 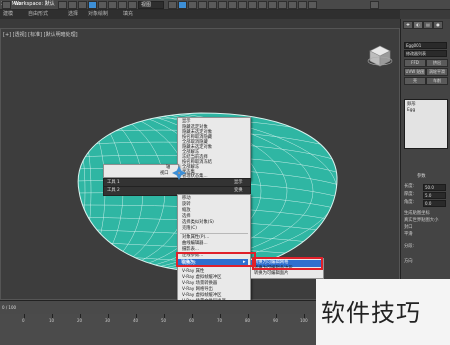 I want to click on ffd-button: FFD, so click(x=415, y=63).